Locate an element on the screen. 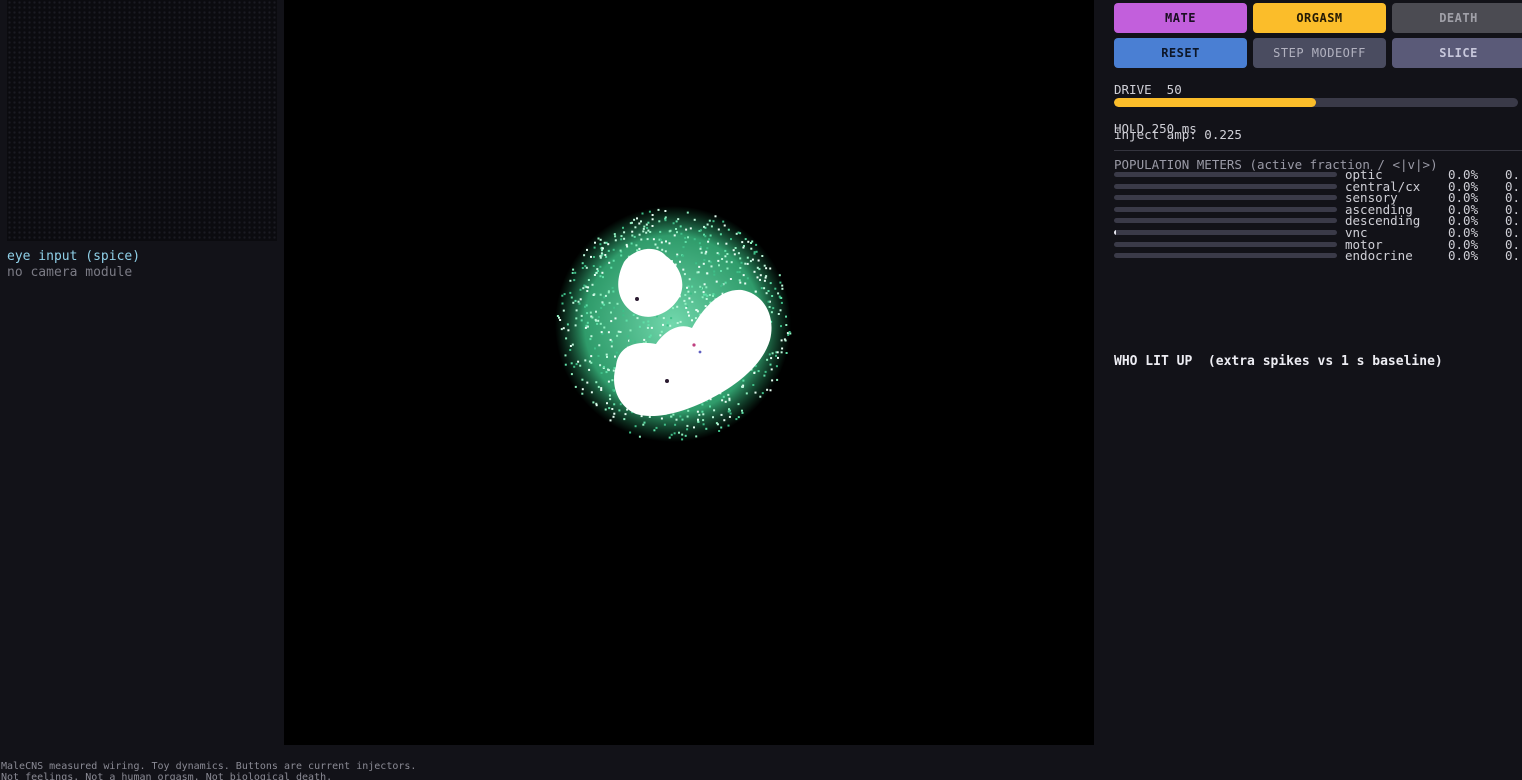 The height and width of the screenshot is (780, 1522). reset-button: RESET is located at coordinates (1180, 53).